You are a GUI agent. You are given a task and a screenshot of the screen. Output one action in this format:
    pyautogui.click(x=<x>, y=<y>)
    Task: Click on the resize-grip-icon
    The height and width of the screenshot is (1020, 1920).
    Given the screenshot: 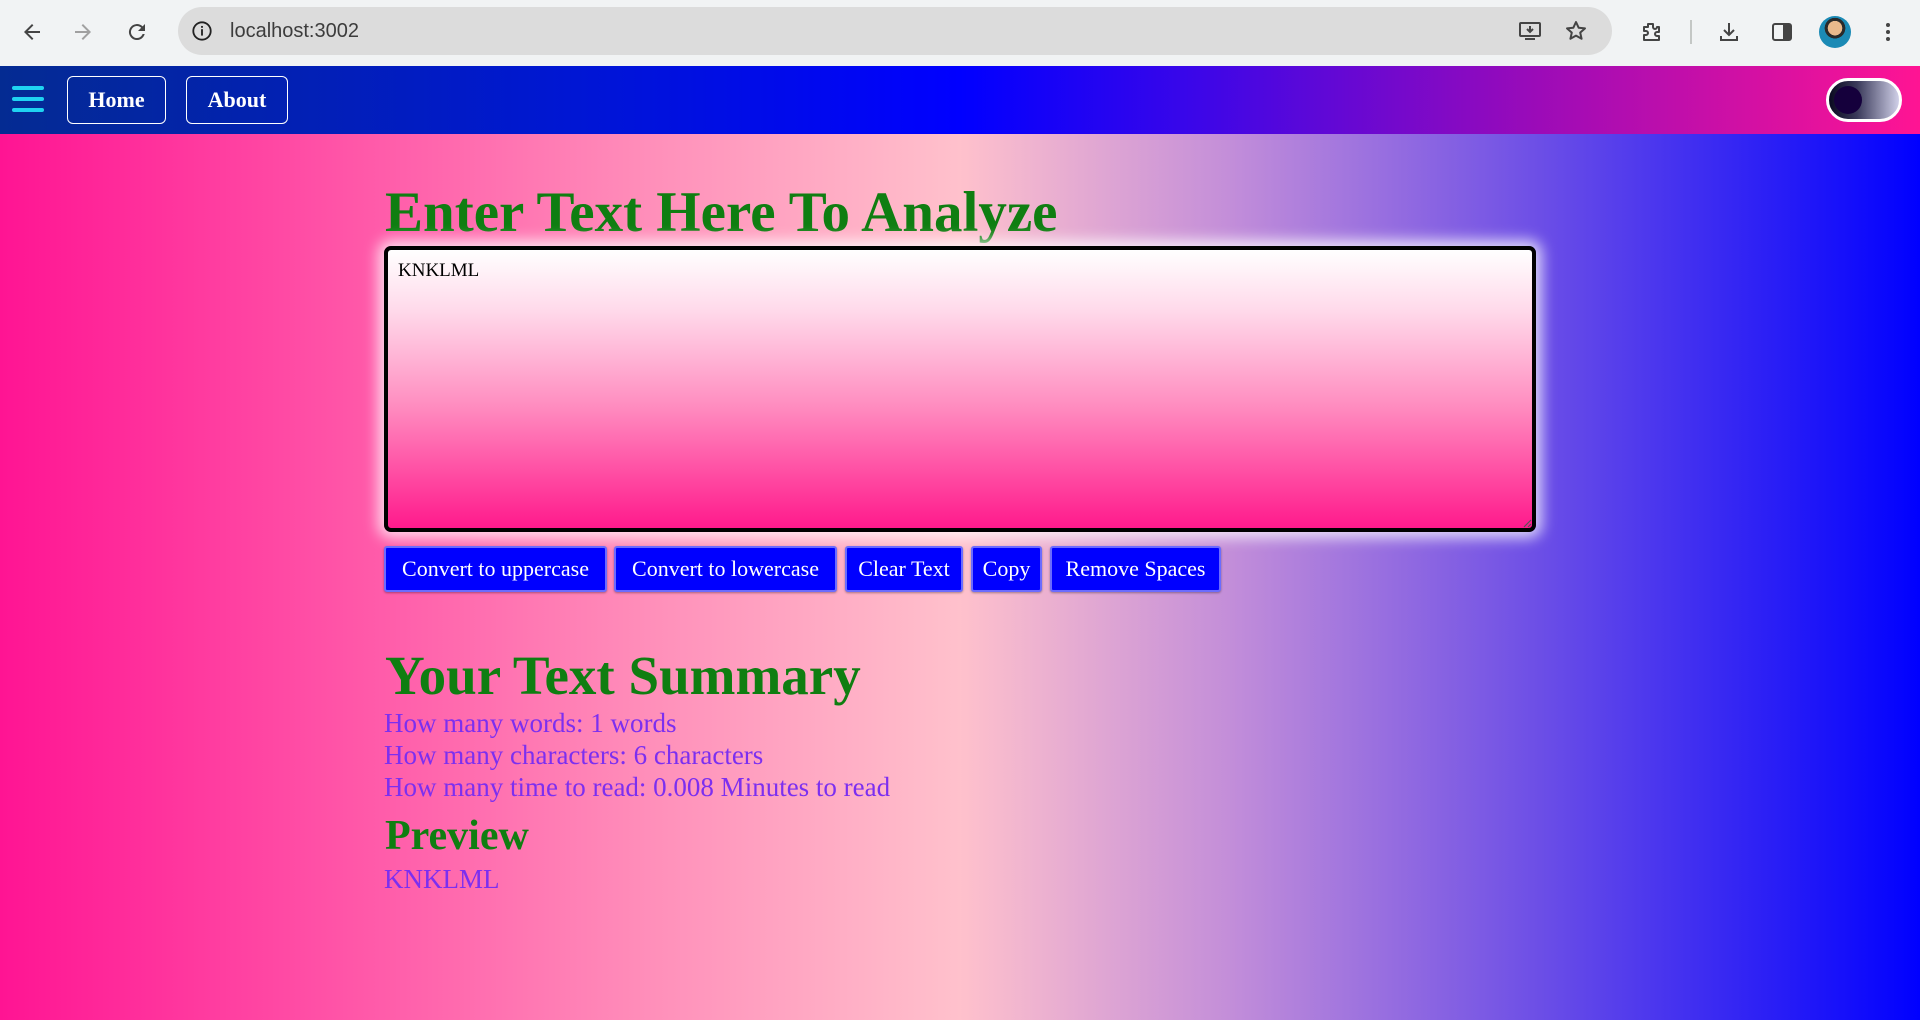 What is the action you would take?
    pyautogui.click(x=1527, y=523)
    